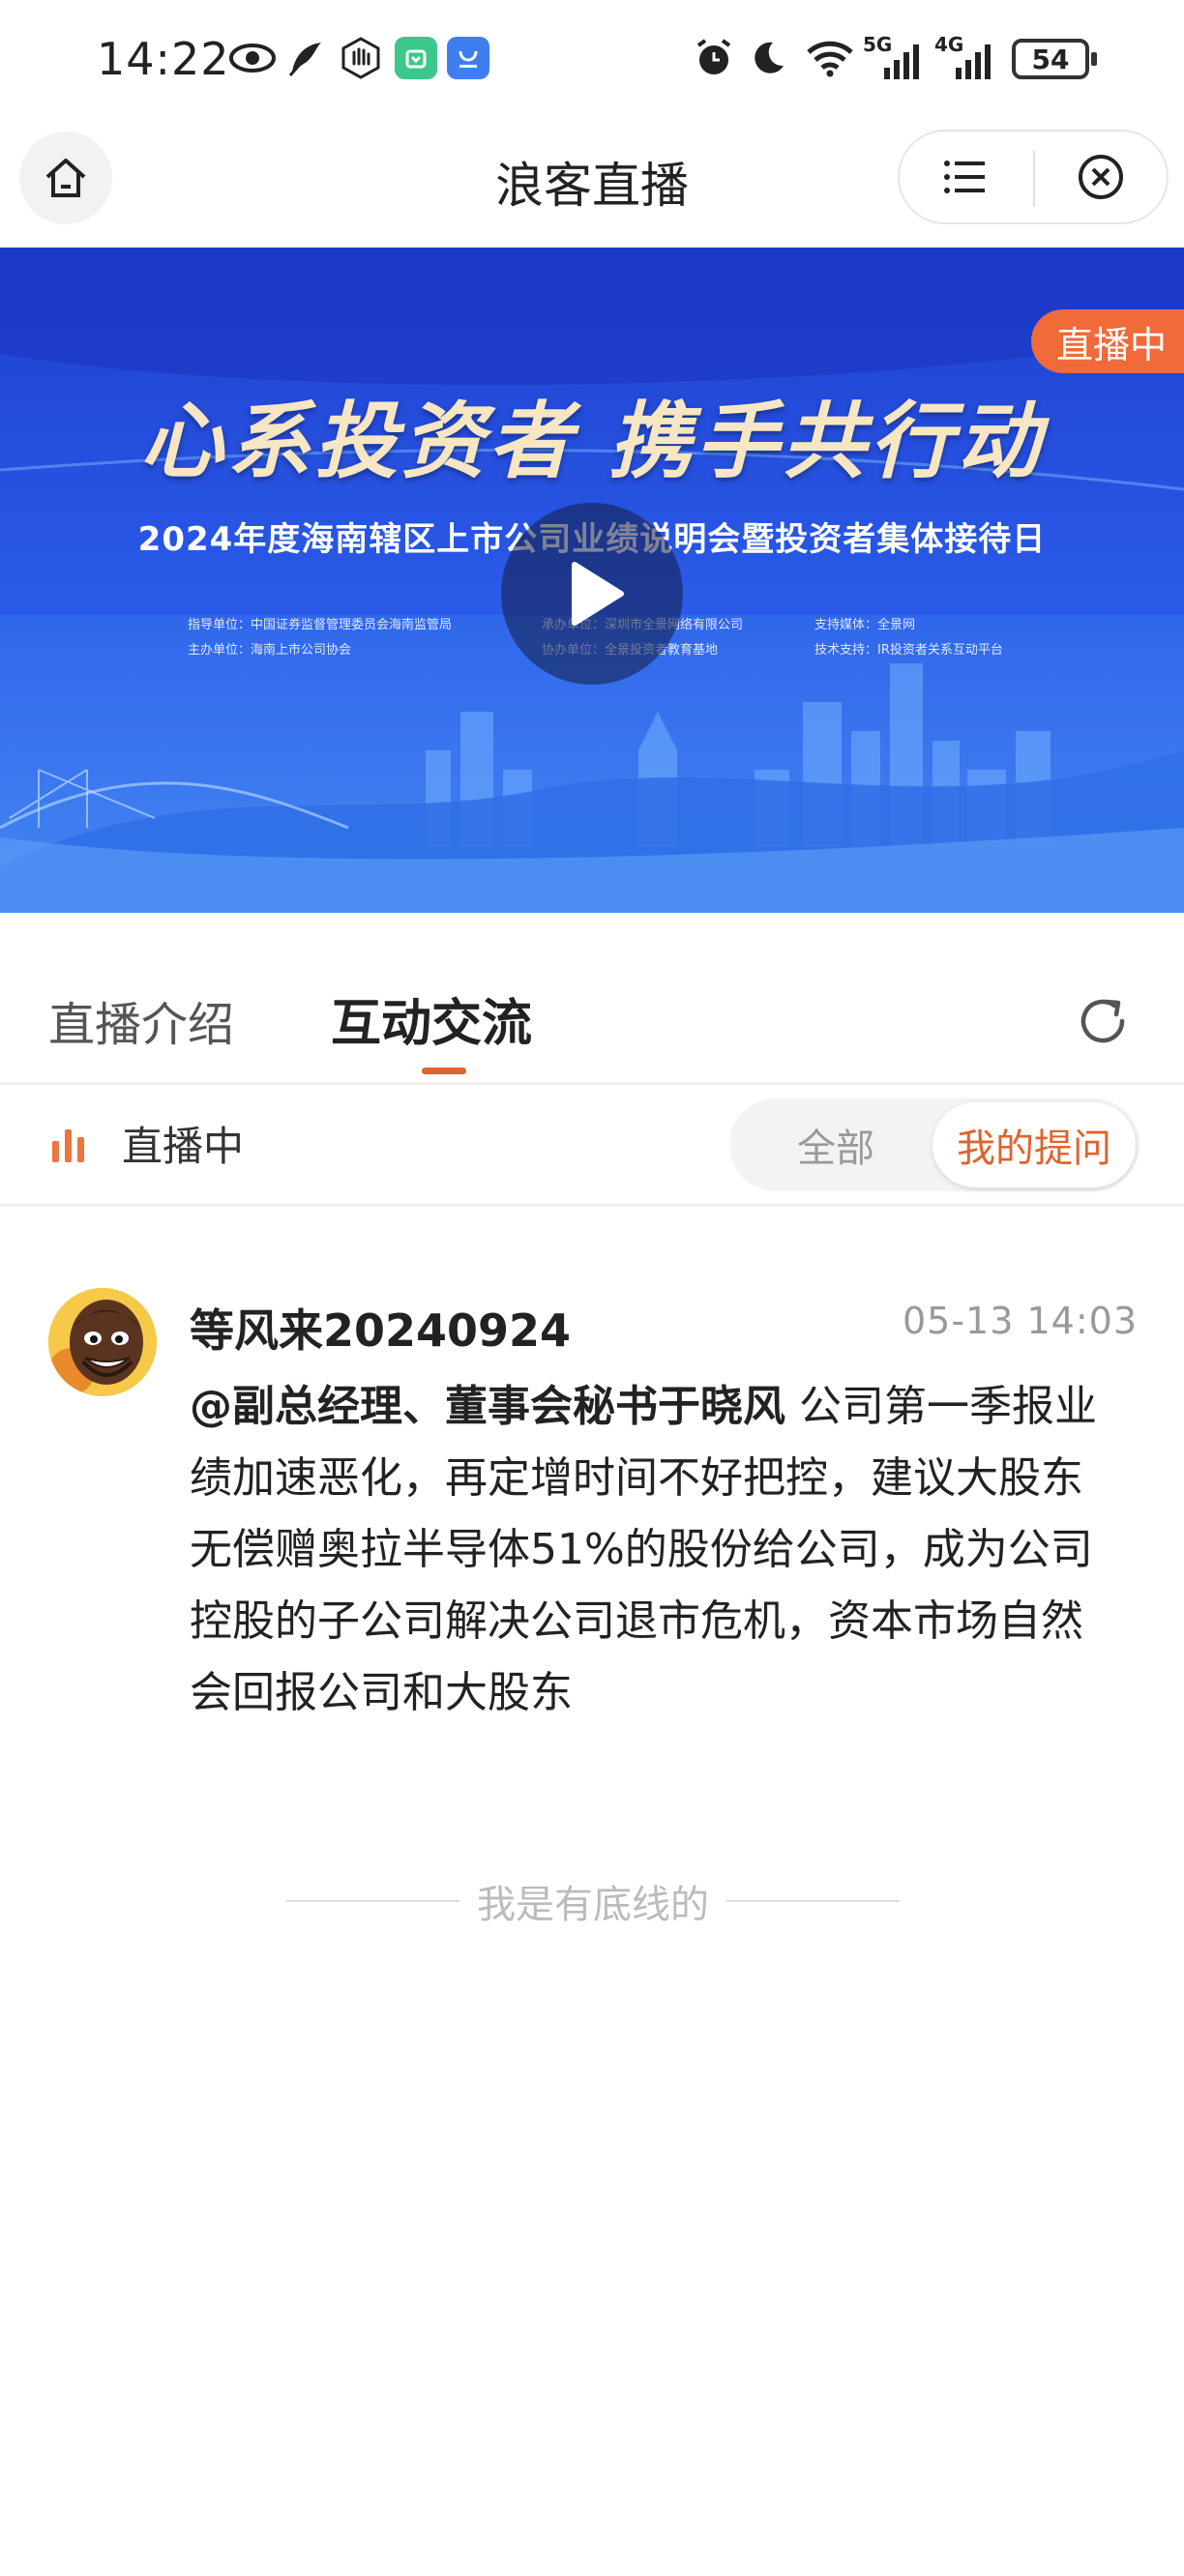 This screenshot has height=2576, width=1184. What do you see at coordinates (592, 63) in the screenshot?
I see `status-bar: 14:22 5G 4G 54` at bounding box center [592, 63].